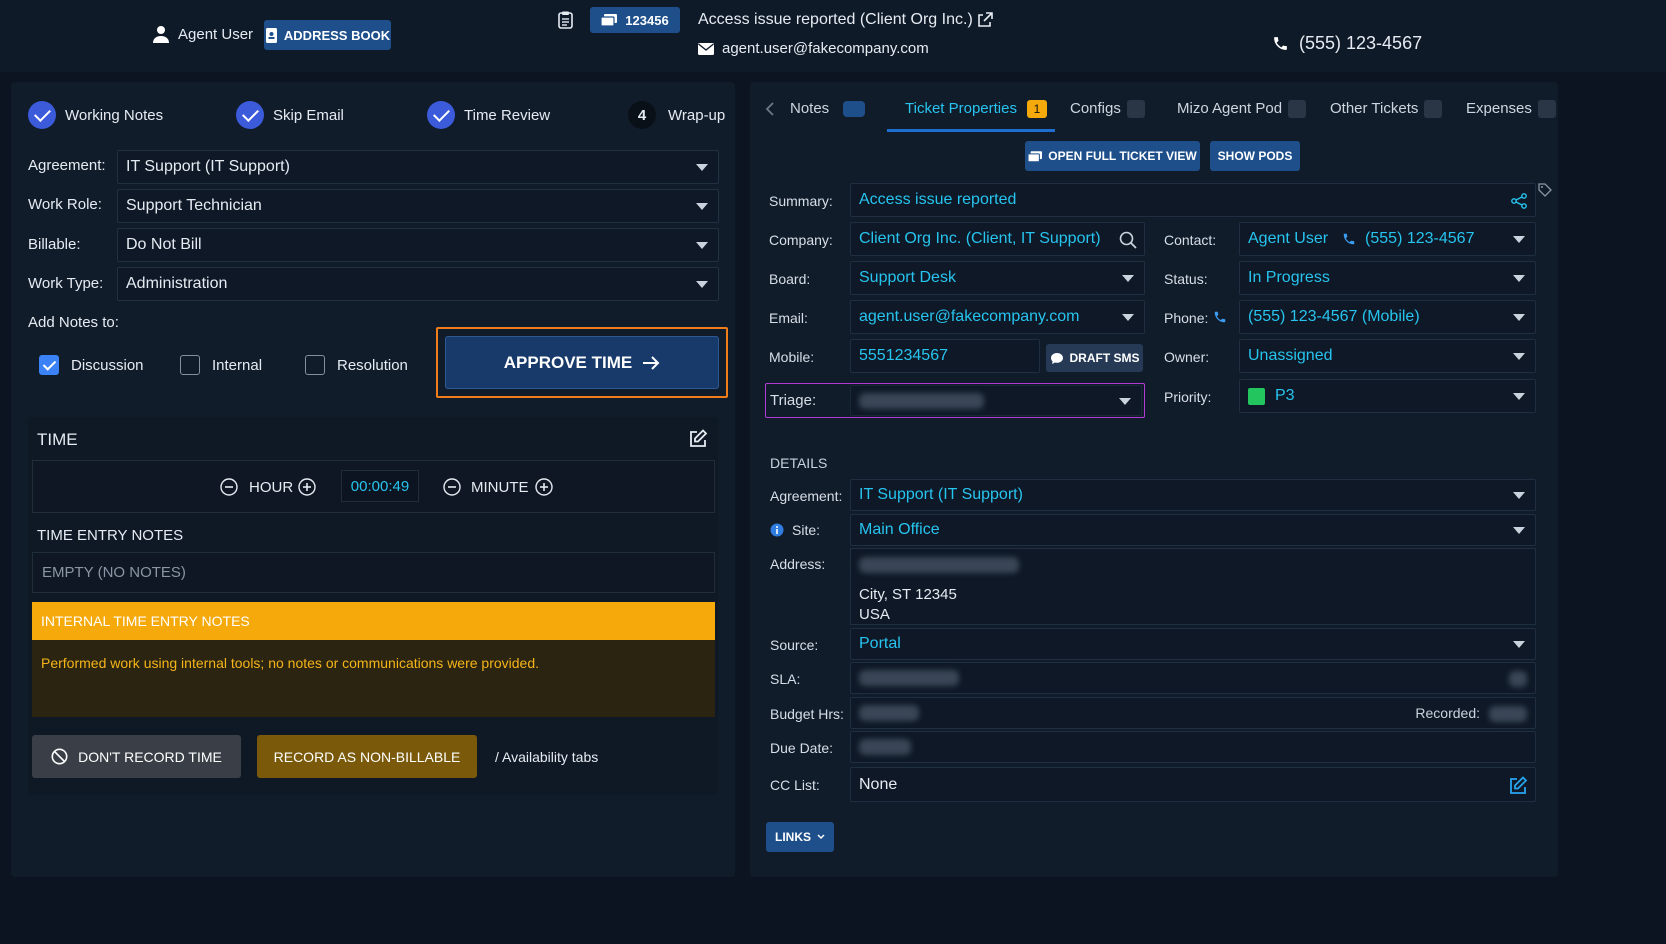 The height and width of the screenshot is (944, 1666). I want to click on cc-list-label: CC List:, so click(795, 785).